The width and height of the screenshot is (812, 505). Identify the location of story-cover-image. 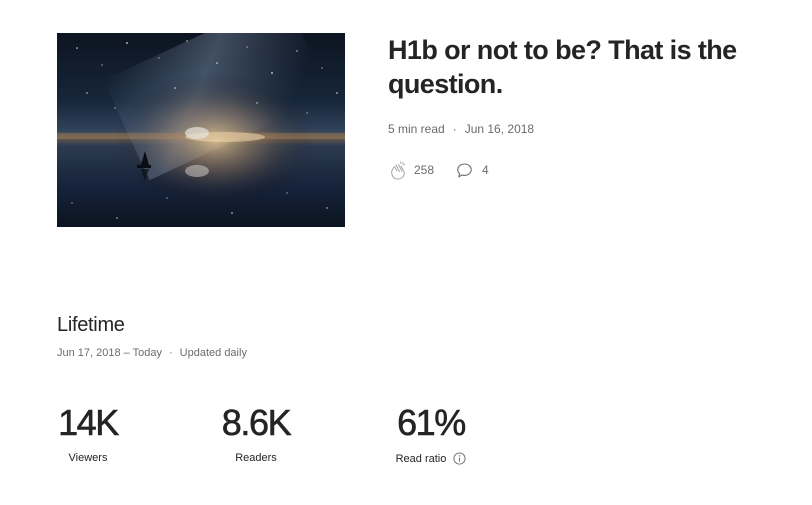
(201, 130).